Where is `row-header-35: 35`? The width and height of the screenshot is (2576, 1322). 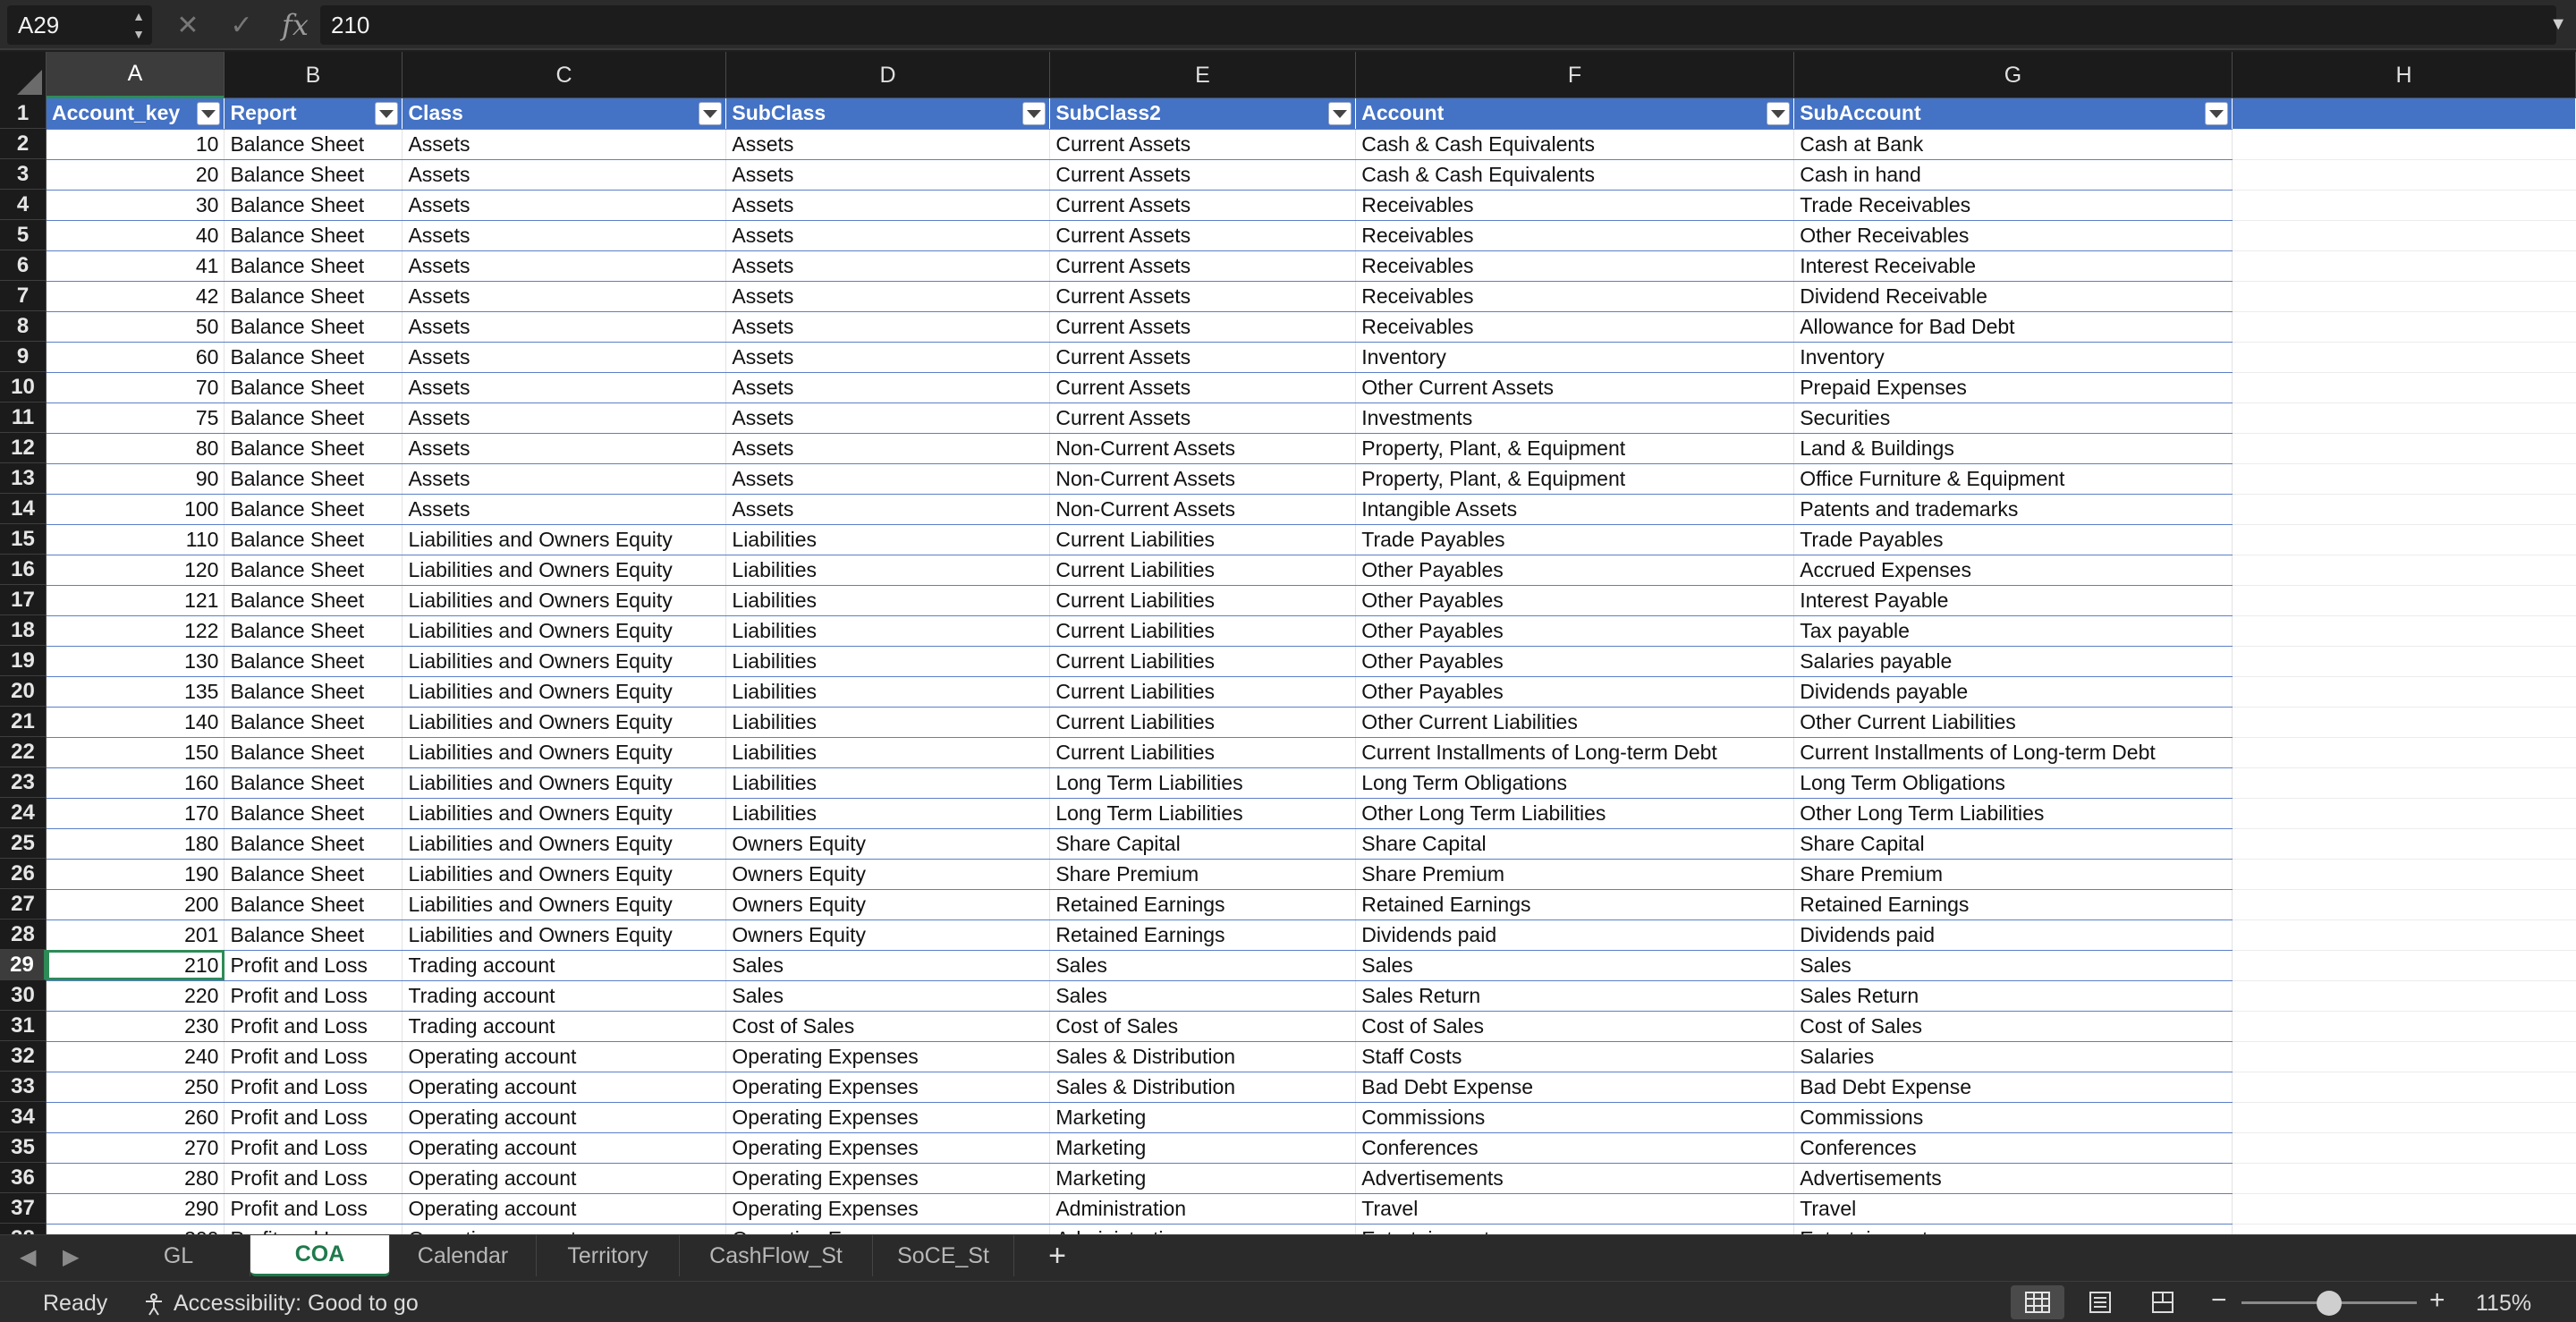
row-header-35: 35 is located at coordinates (23, 1147).